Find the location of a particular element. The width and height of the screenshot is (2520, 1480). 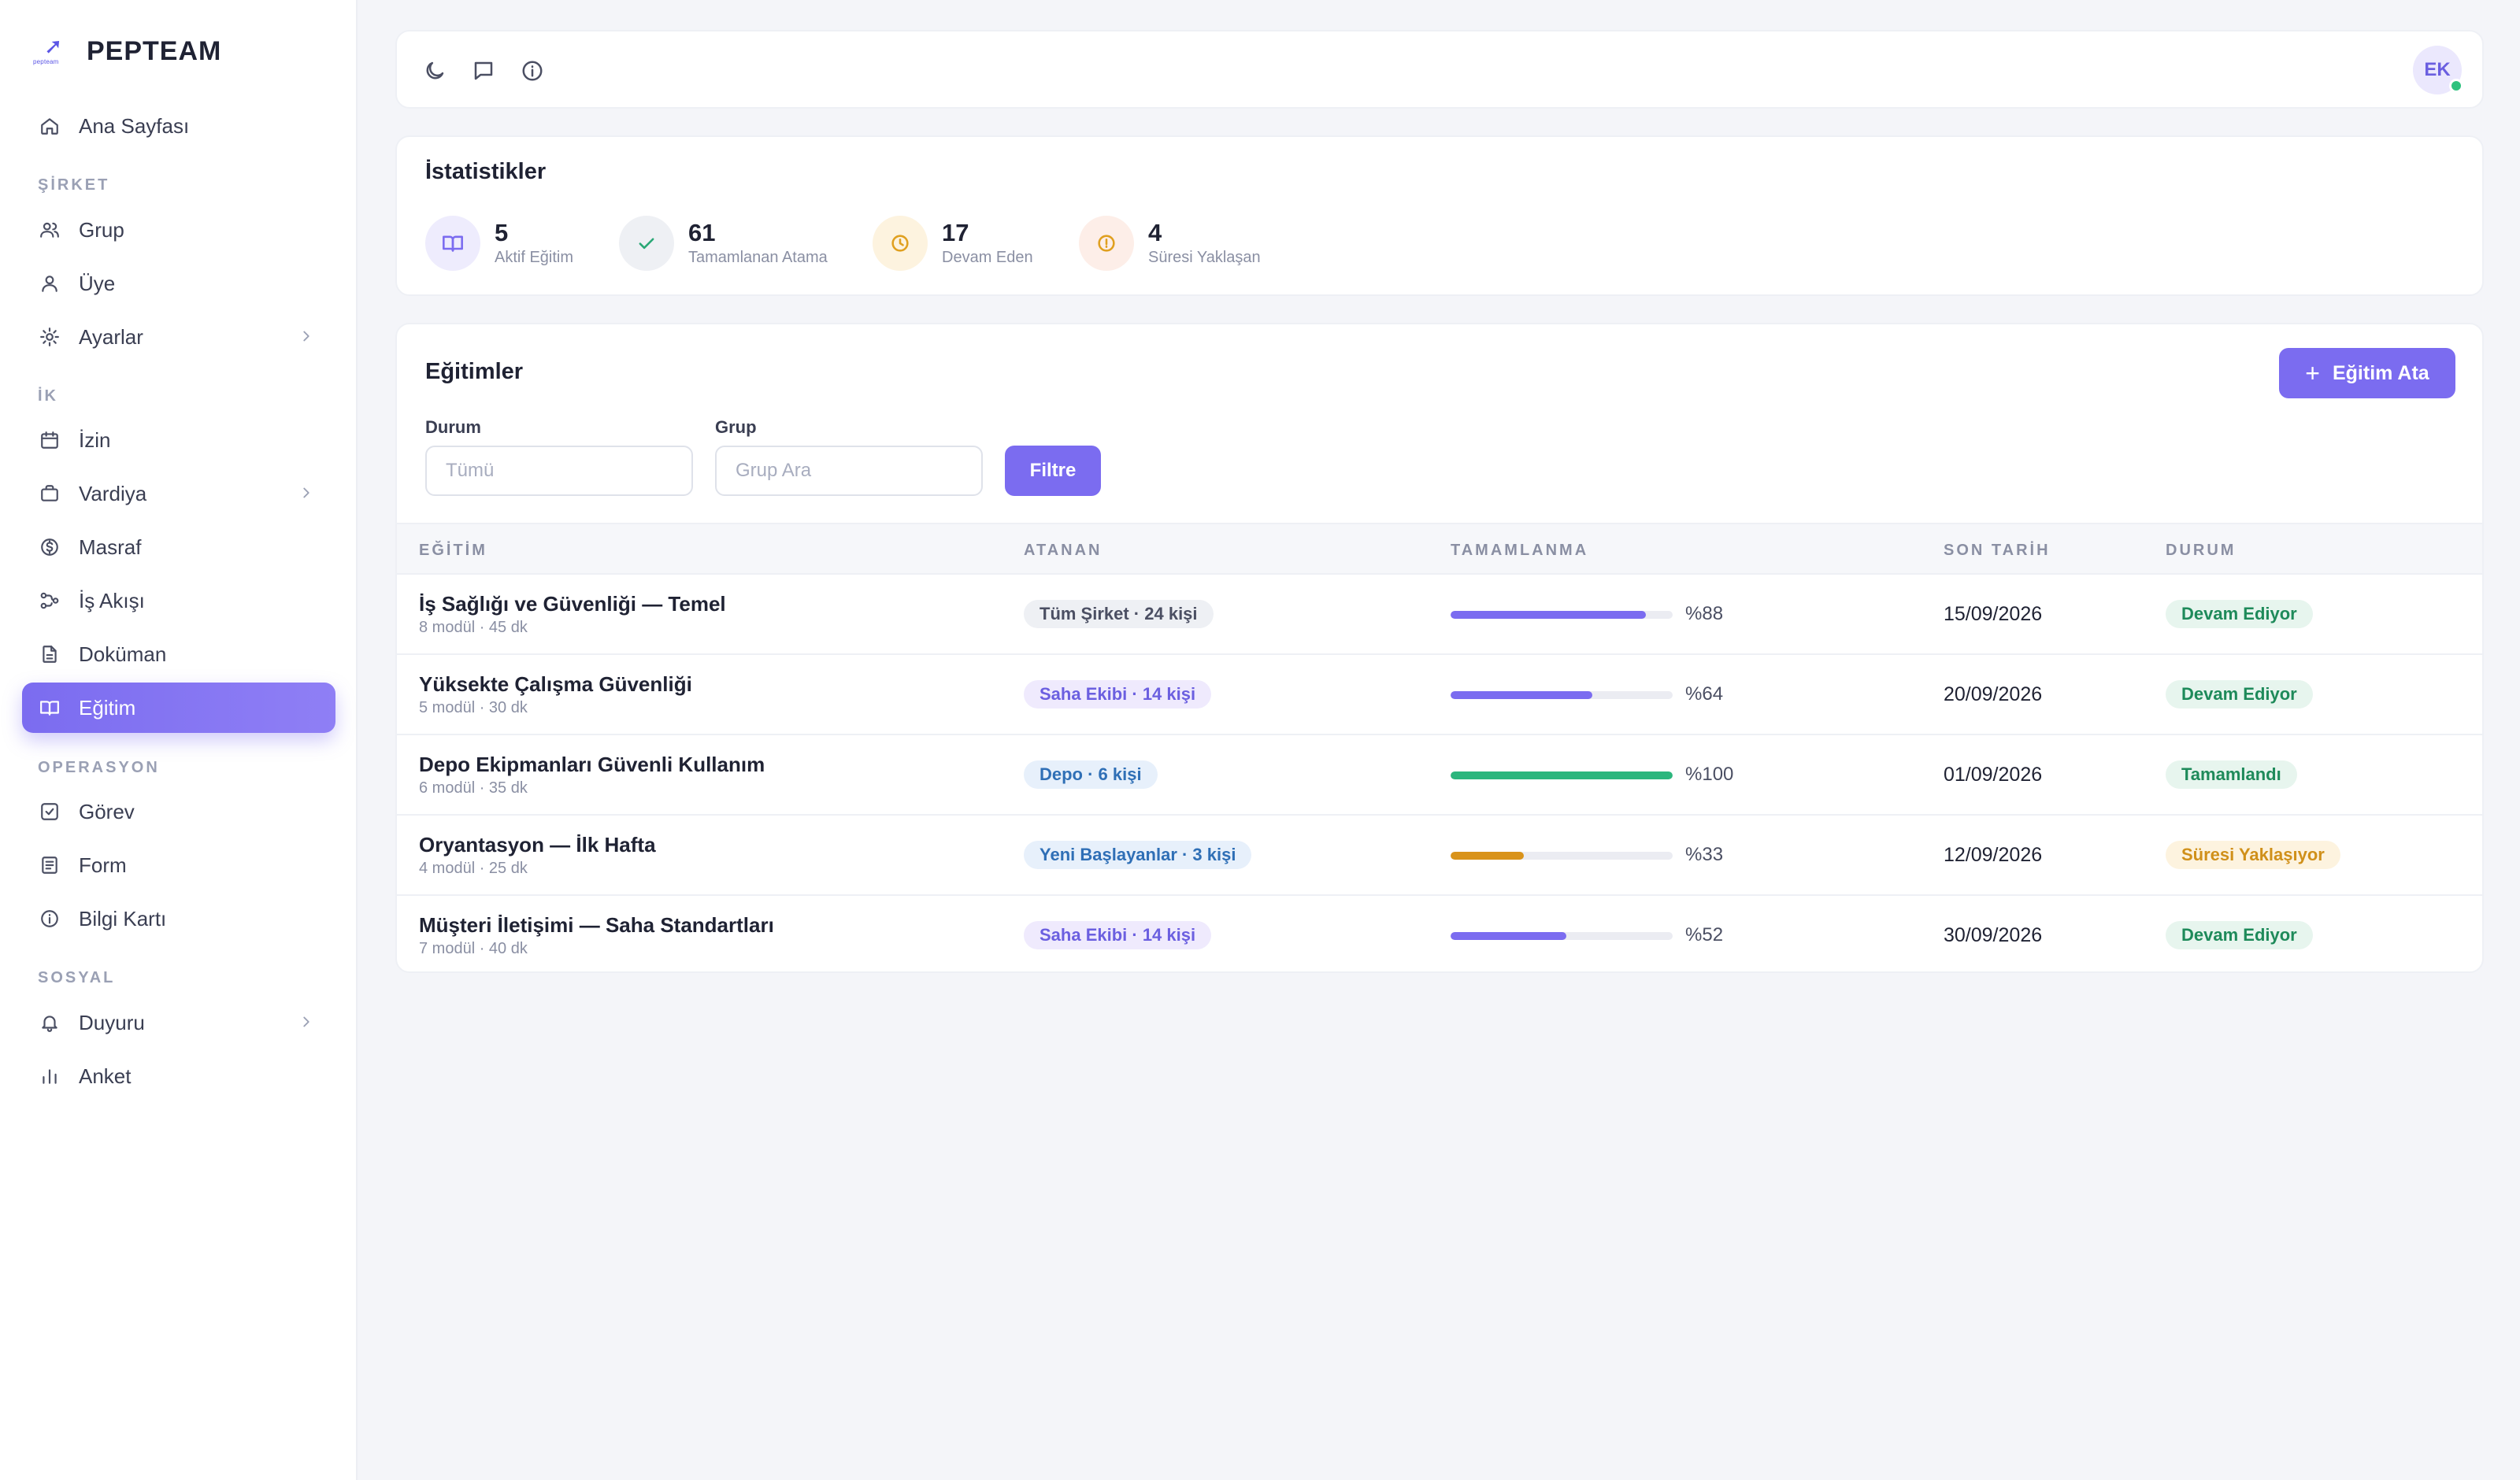

training-name: Oryantasyon — İlk Hafta is located at coordinates (537, 845).